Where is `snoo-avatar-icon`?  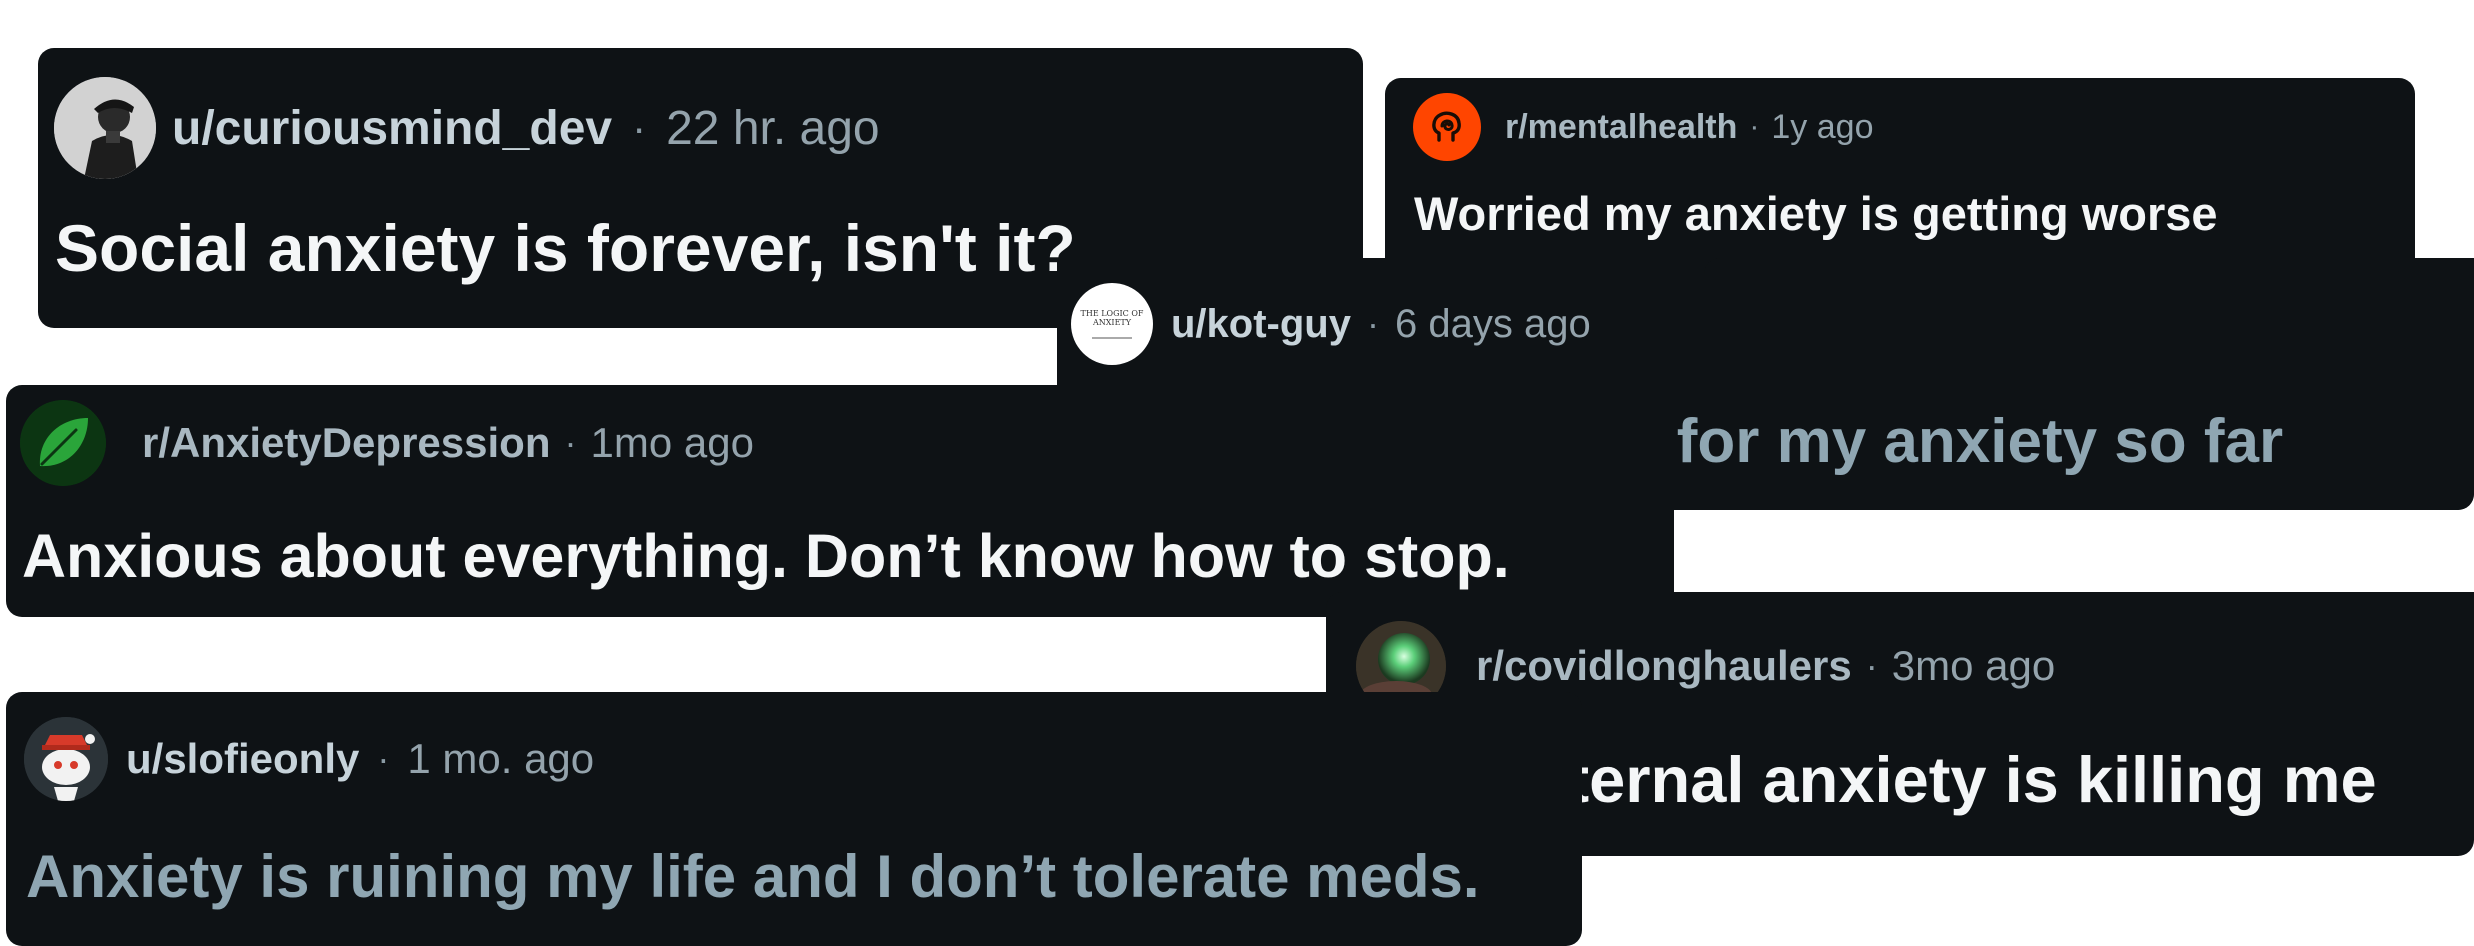
snoo-avatar-icon is located at coordinates (66, 759).